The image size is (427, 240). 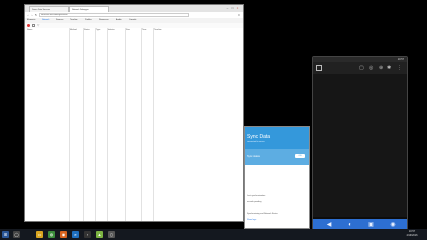 I want to click on taskbar-clock: 10:57 4/19/2016, so click(x=412, y=234).